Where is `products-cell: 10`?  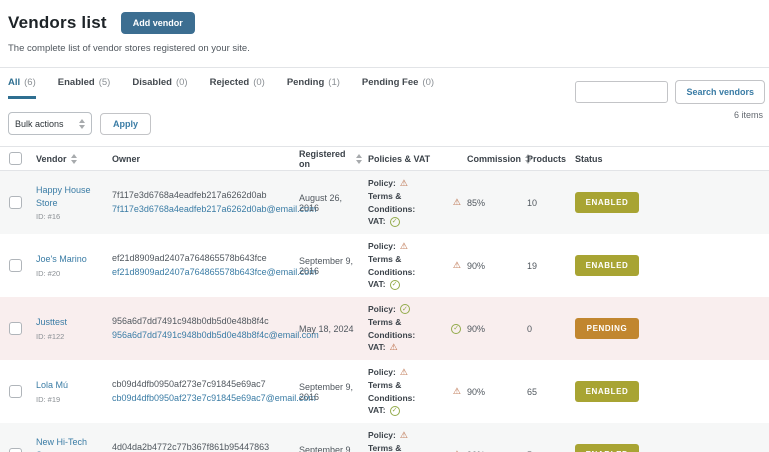
products-cell: 10 is located at coordinates (532, 202).